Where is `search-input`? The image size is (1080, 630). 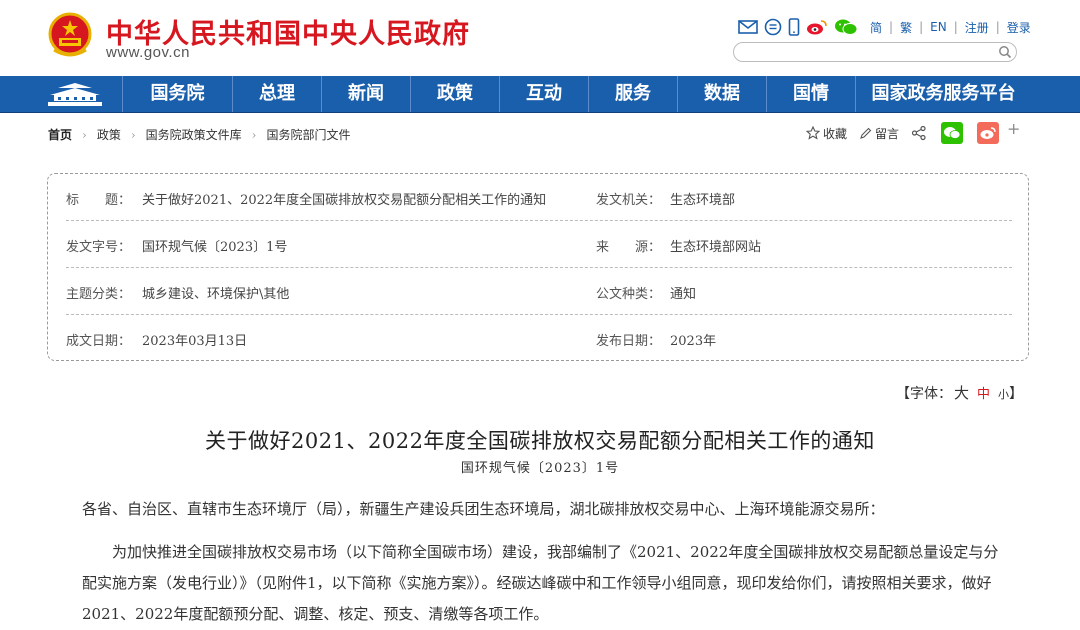 search-input is located at coordinates (869, 54).